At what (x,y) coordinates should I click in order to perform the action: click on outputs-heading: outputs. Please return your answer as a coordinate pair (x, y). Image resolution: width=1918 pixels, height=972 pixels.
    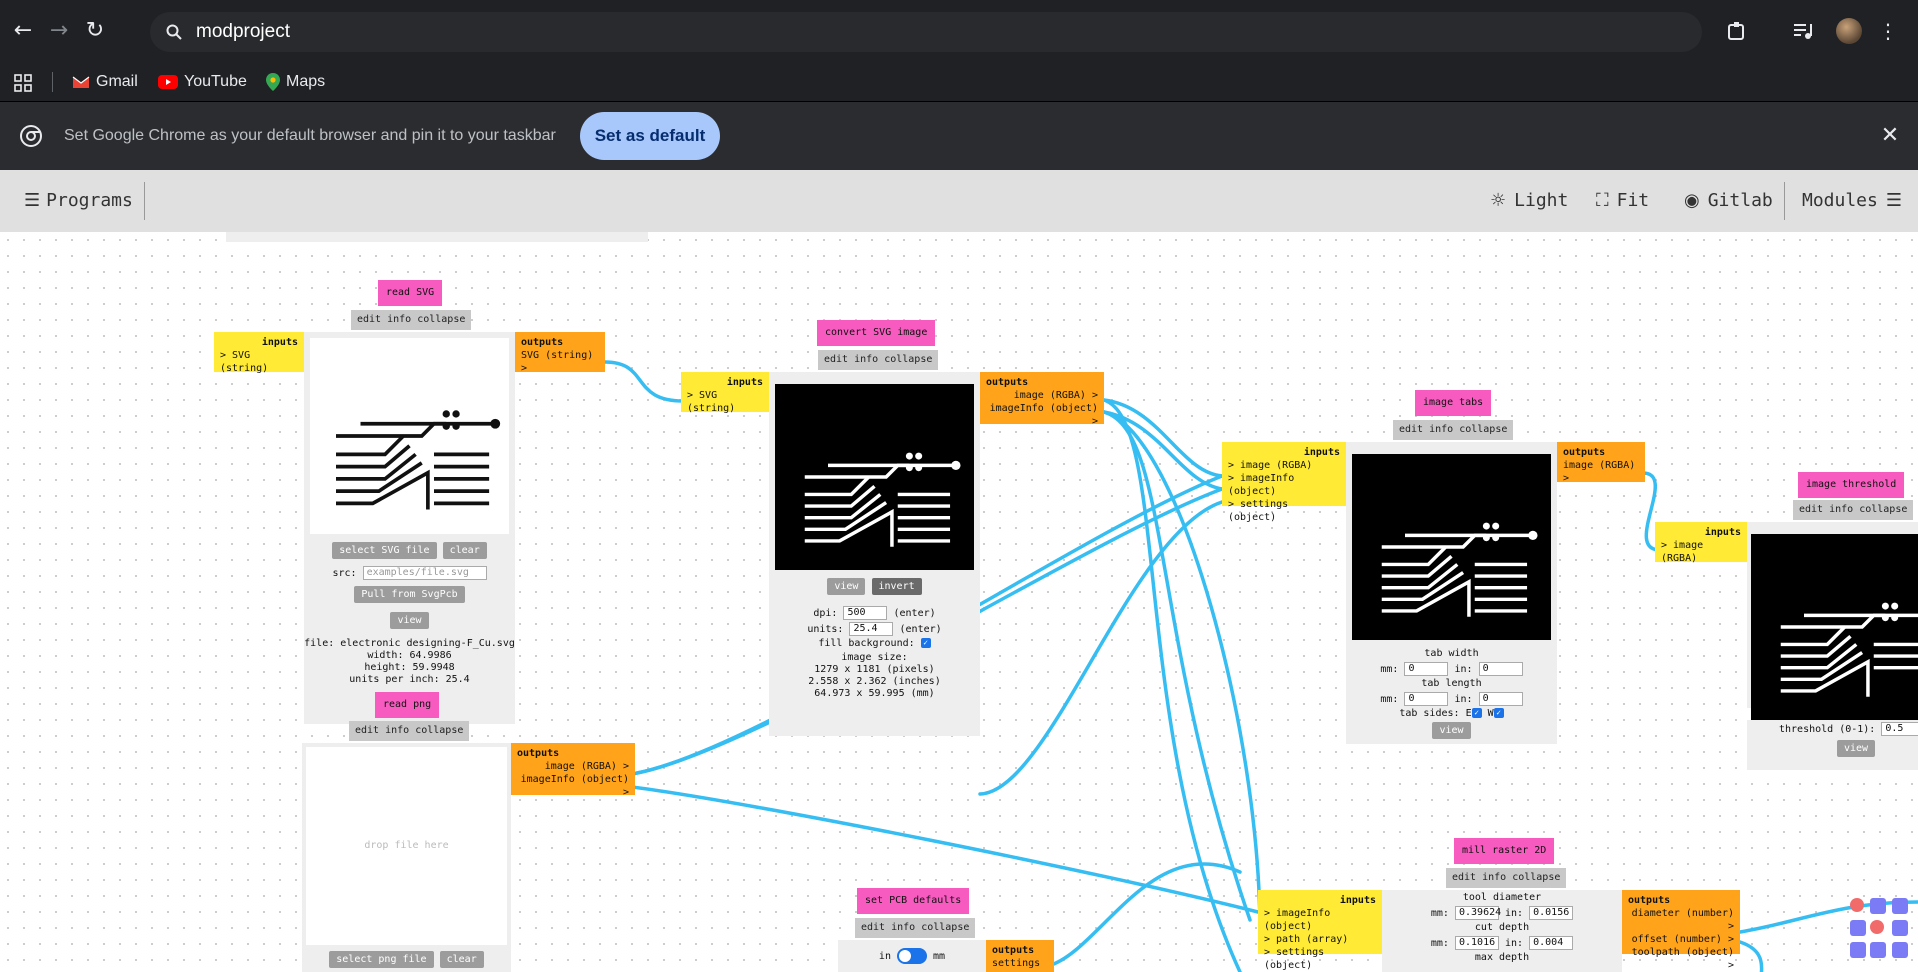
    Looking at the image, I should click on (1649, 900).